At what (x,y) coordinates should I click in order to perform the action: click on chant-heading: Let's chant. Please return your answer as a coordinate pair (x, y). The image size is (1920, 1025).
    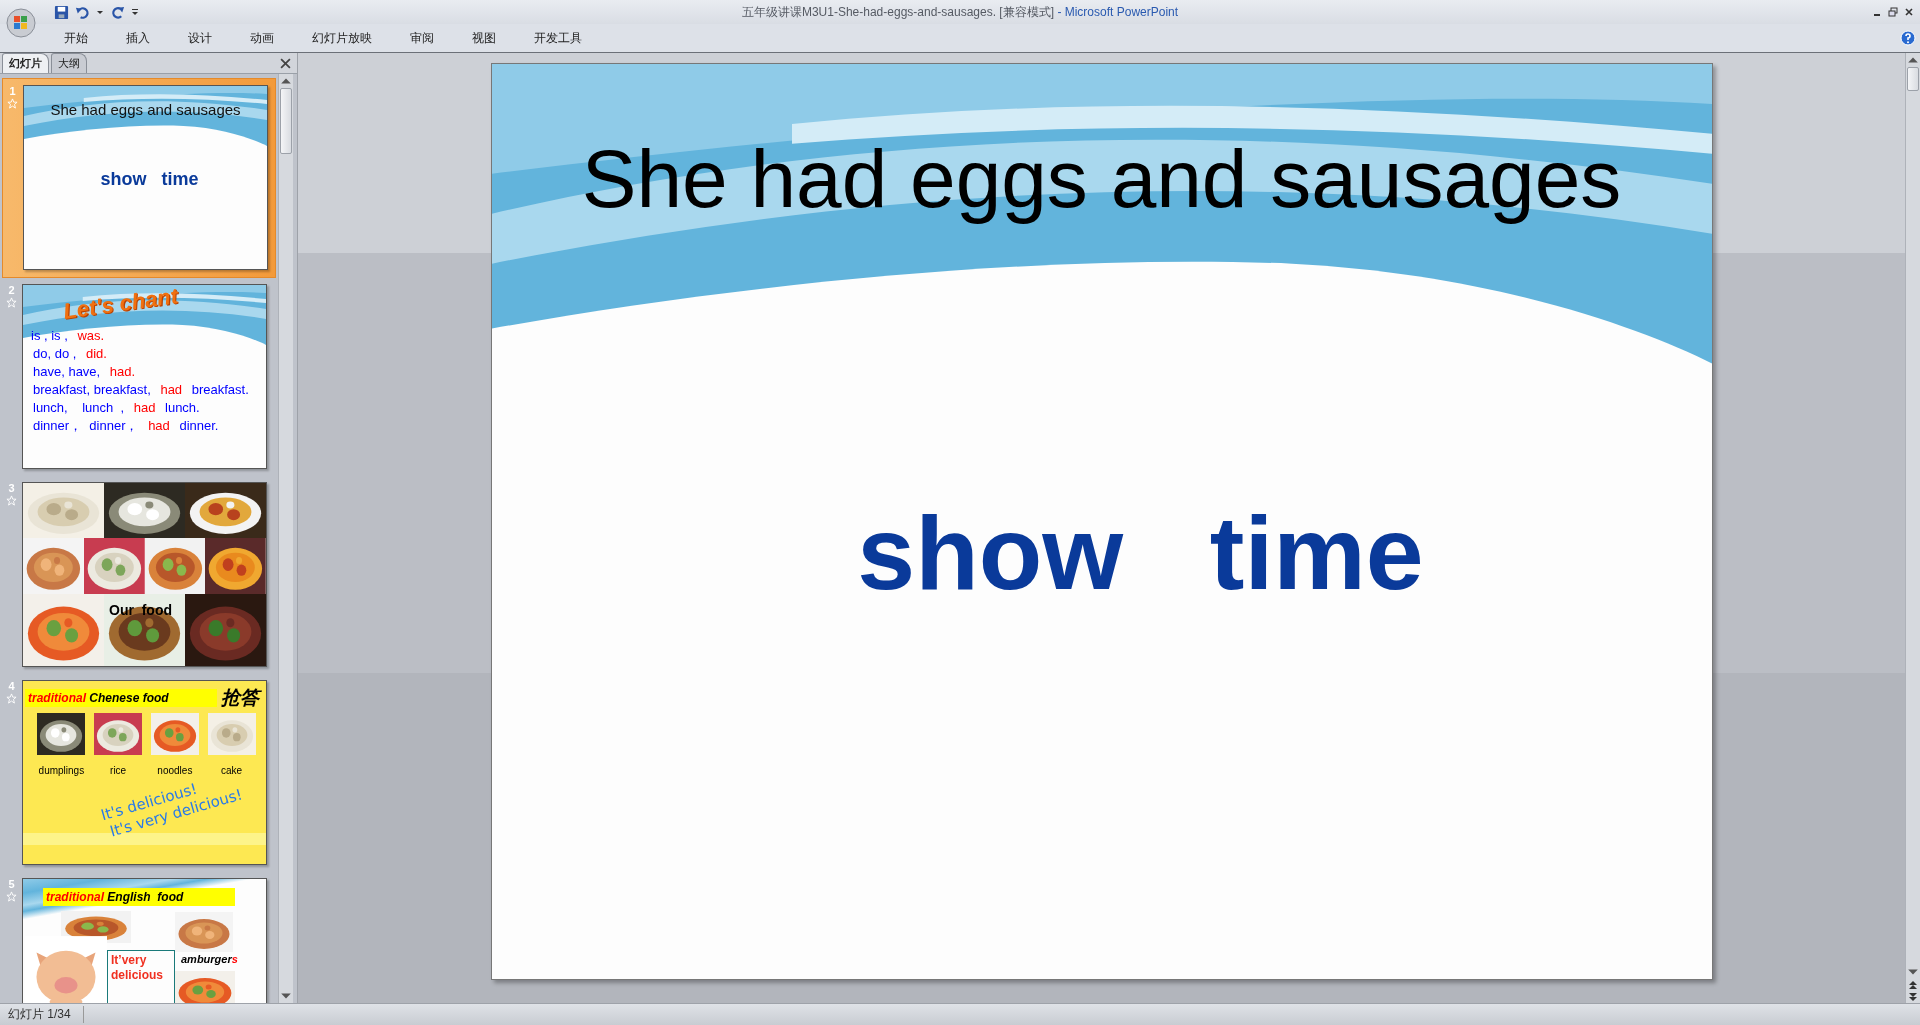
    Looking at the image, I should click on (120, 305).